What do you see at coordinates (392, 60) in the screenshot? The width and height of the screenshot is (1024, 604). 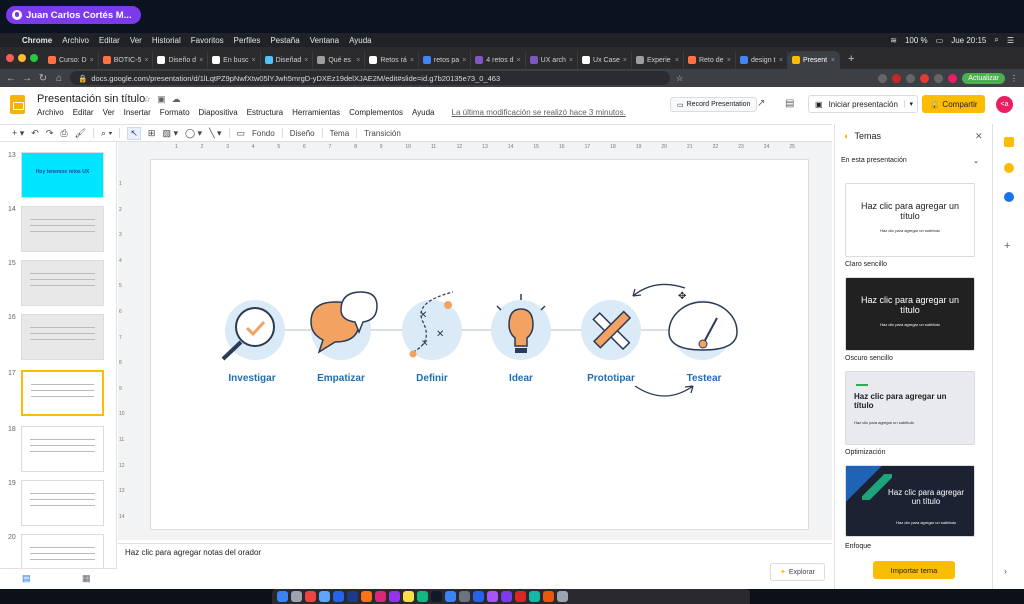 I see `browser-tab: Retos rá ×` at bounding box center [392, 60].